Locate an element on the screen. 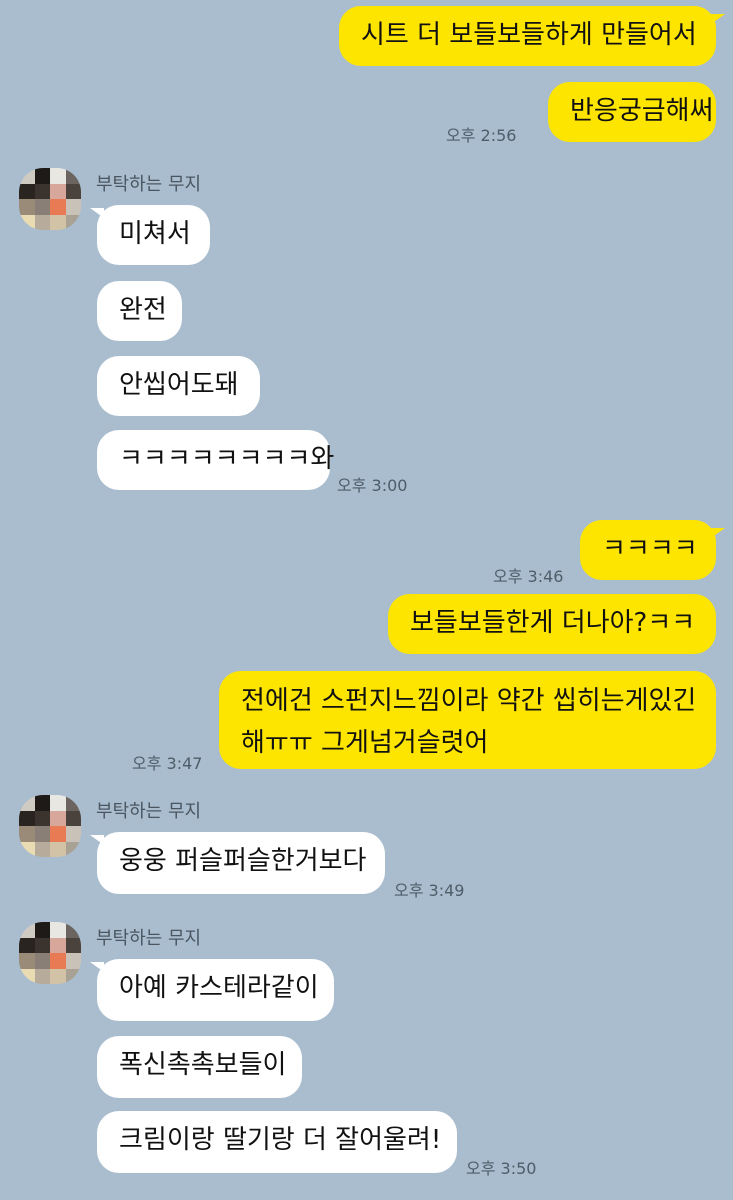 Image resolution: width=733 pixels, height=1200 pixels. message-line: 해ㅠㅠ 그게넘거슬렷어 is located at coordinates (365, 743).